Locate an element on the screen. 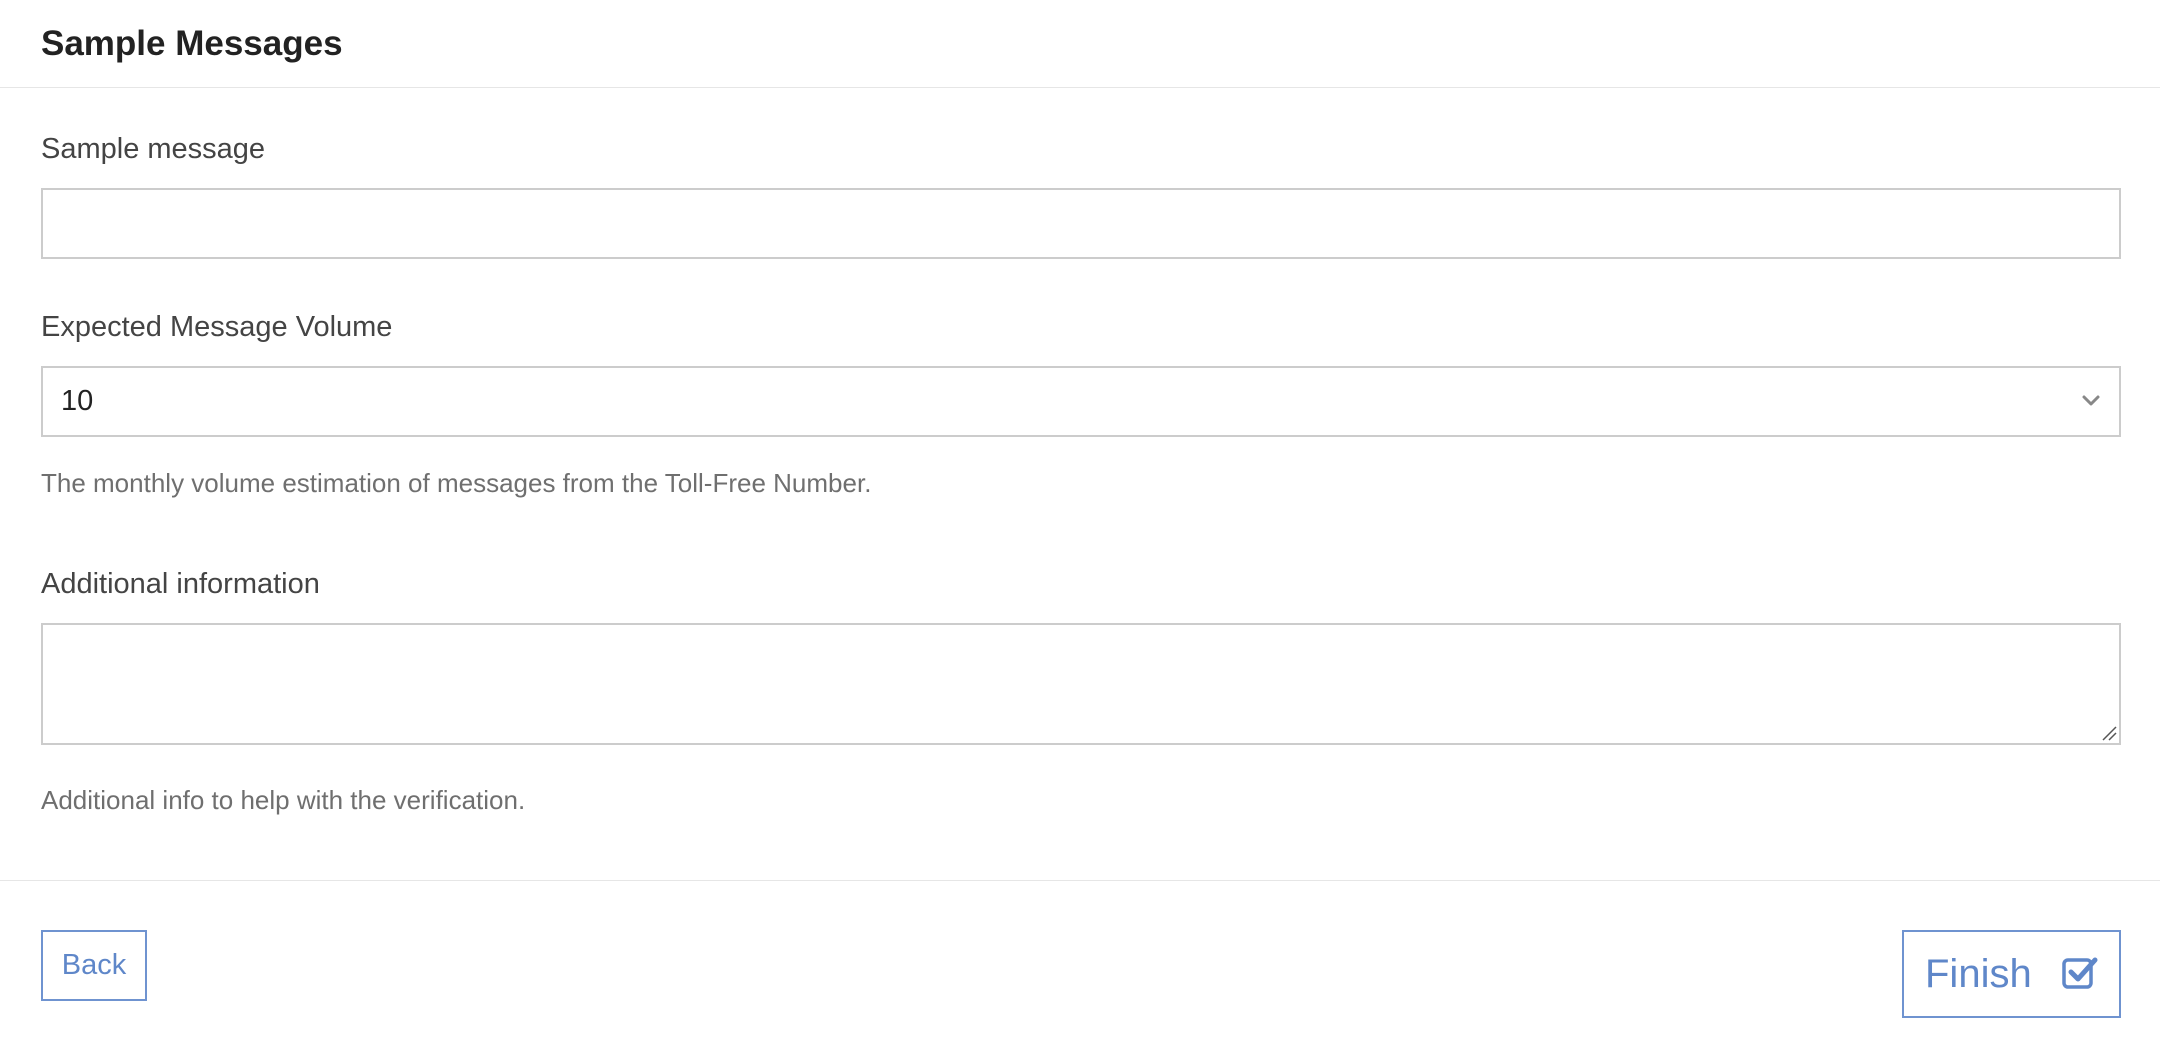 The height and width of the screenshot is (1044, 2160). checkbox-checked-icon is located at coordinates (2080, 973).